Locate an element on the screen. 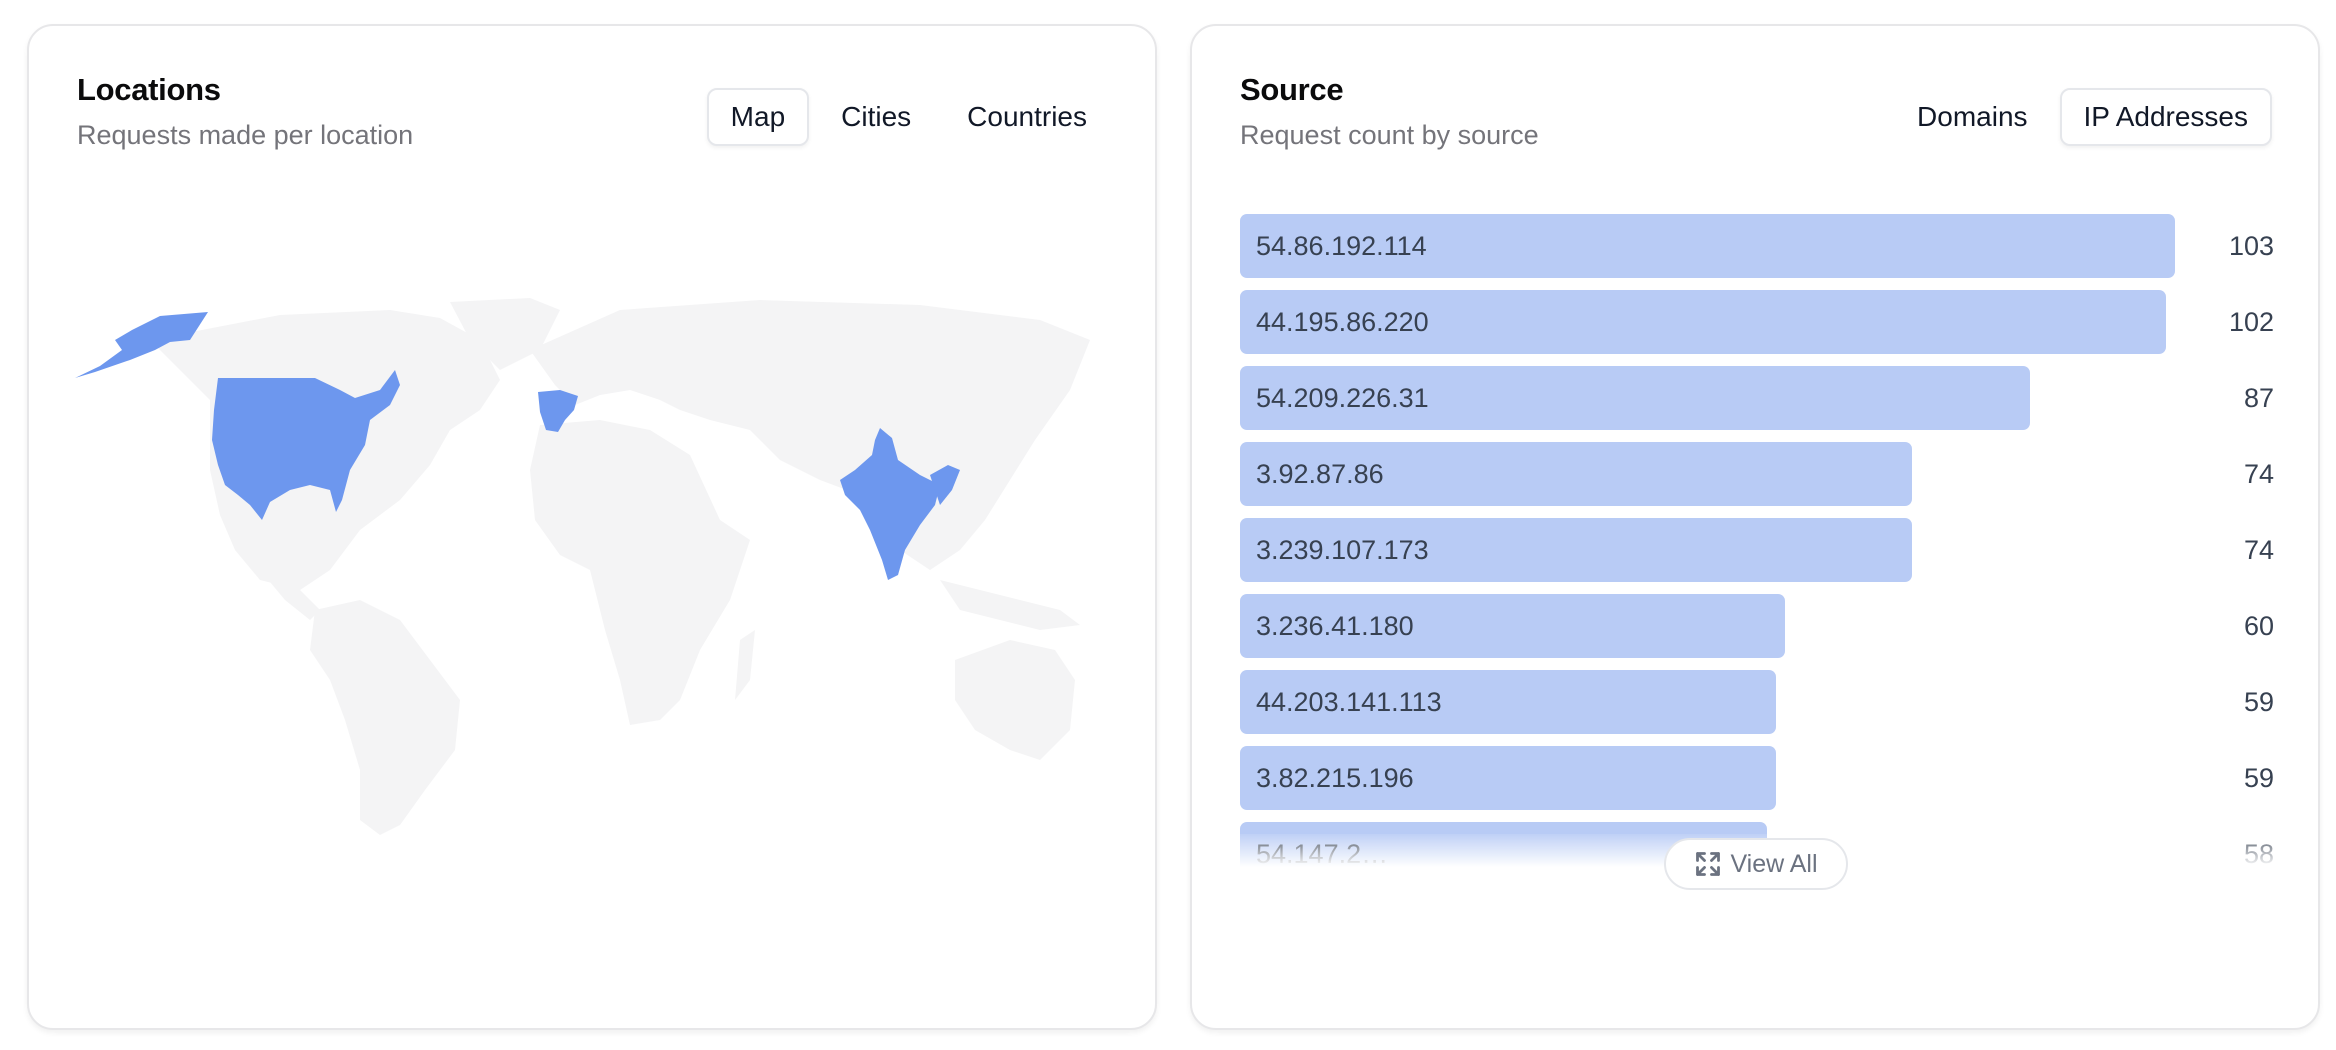 The image size is (2336, 1050). source-bar-value: 58 is located at coordinates (2258, 854).